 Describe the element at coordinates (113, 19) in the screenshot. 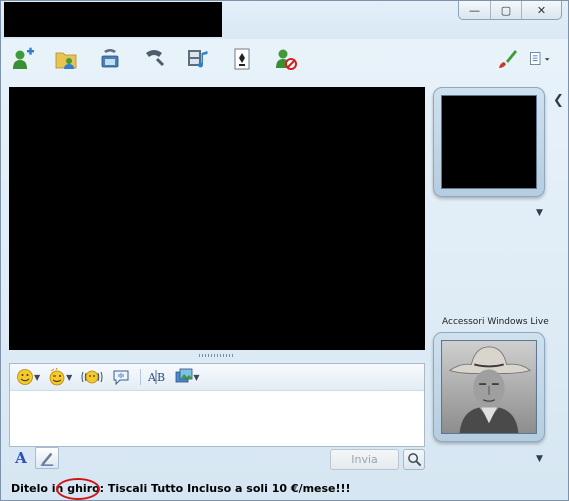

I see `redacted-title` at that location.